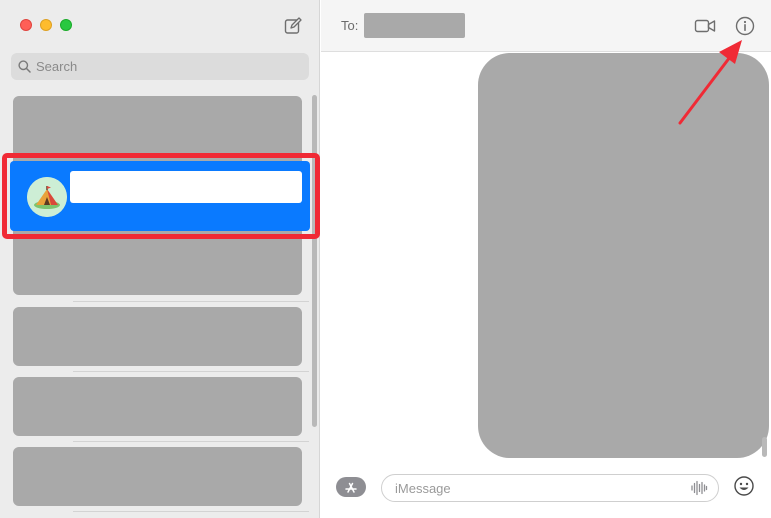 The height and width of the screenshot is (518, 771). I want to click on window-minimize-button, so click(46, 25).